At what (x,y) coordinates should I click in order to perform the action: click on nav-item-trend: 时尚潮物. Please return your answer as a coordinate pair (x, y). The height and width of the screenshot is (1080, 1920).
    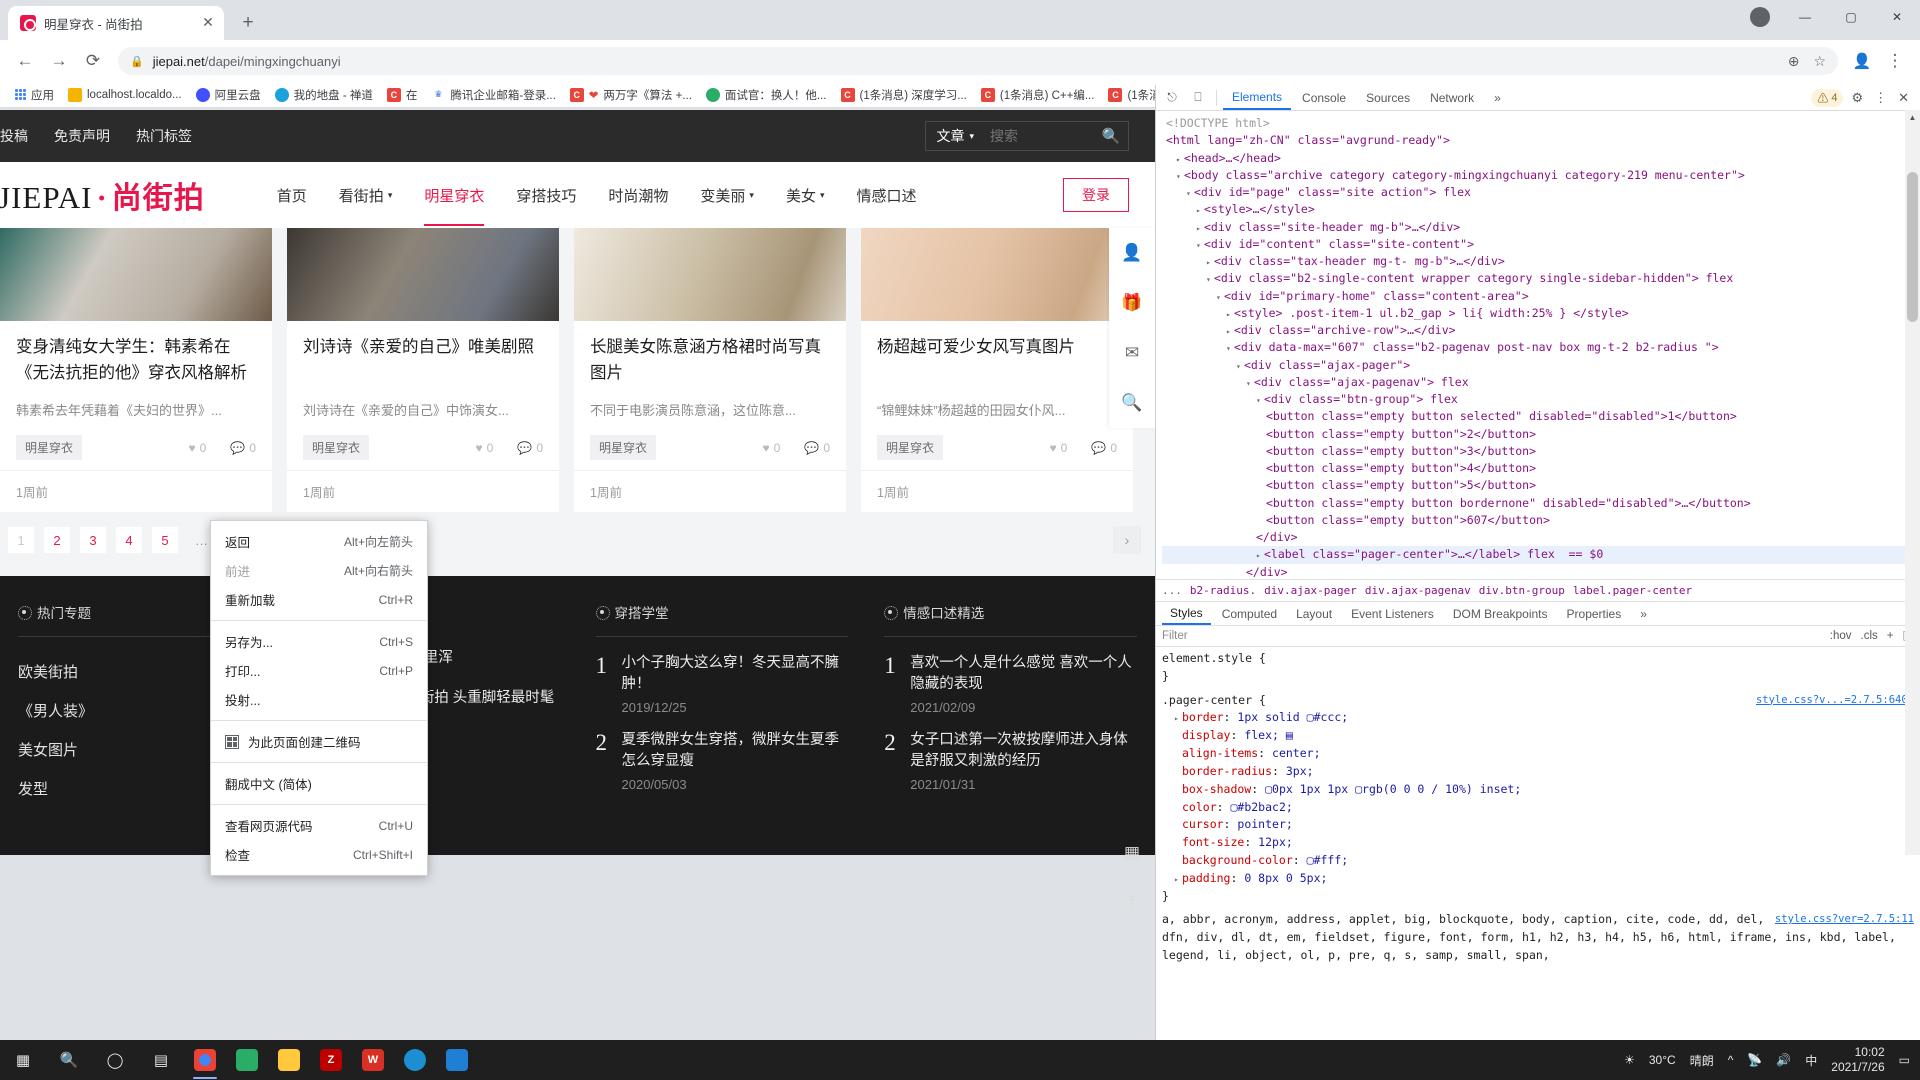
    Looking at the image, I should click on (638, 195).